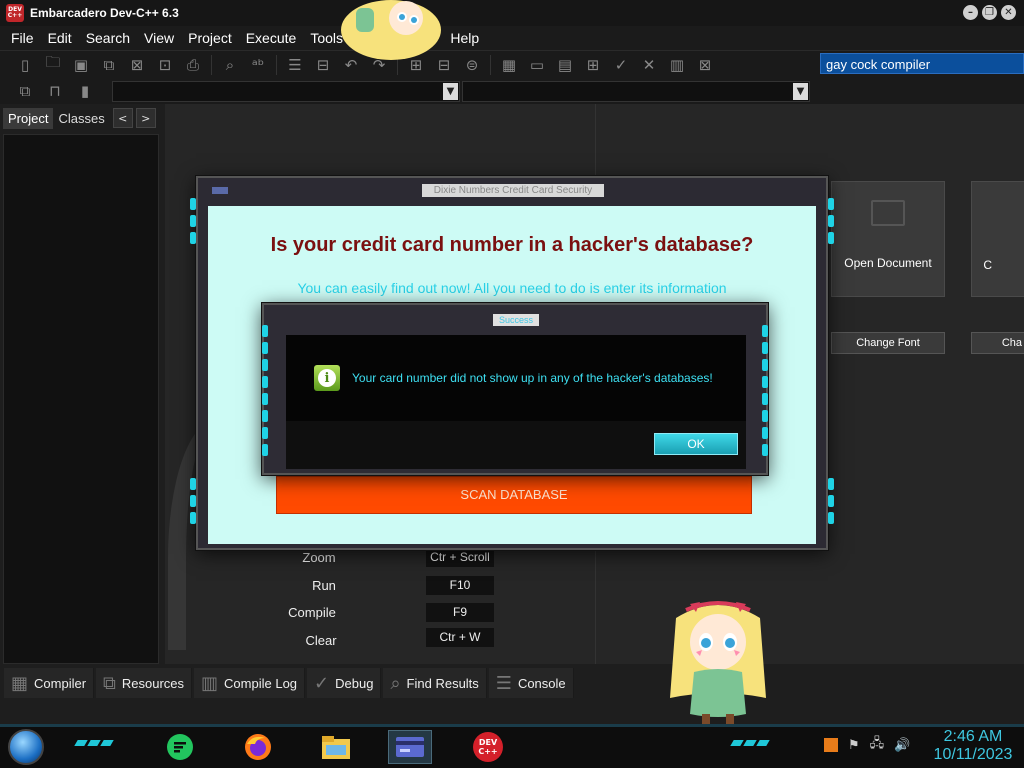  I want to click on menu-search: Search, so click(108, 38).